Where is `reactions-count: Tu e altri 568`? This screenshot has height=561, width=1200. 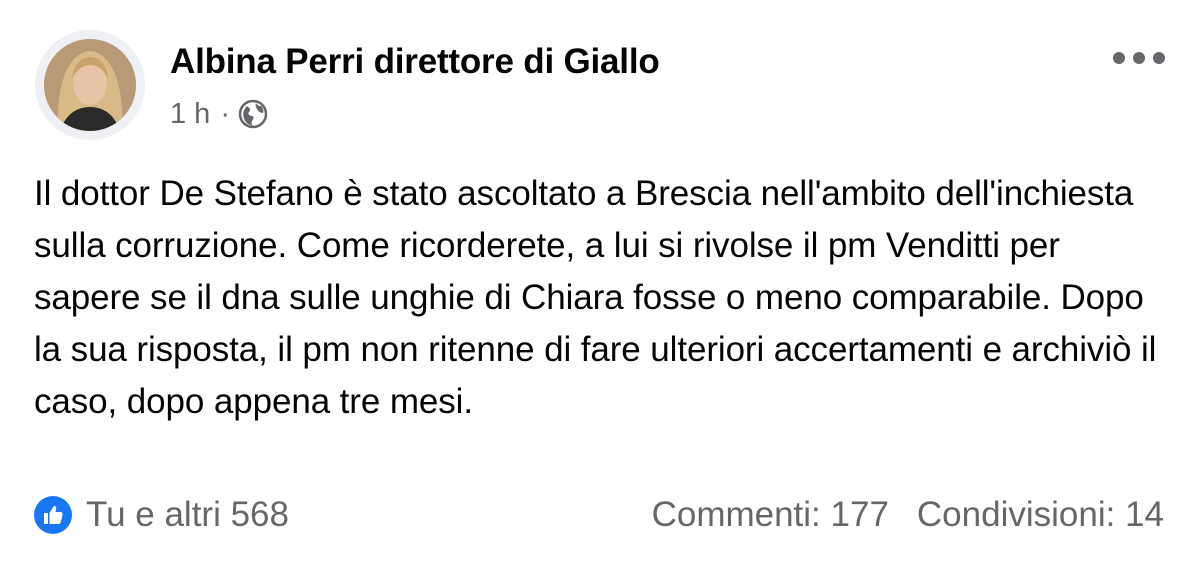 reactions-count: Tu e altri 568 is located at coordinates (187, 514).